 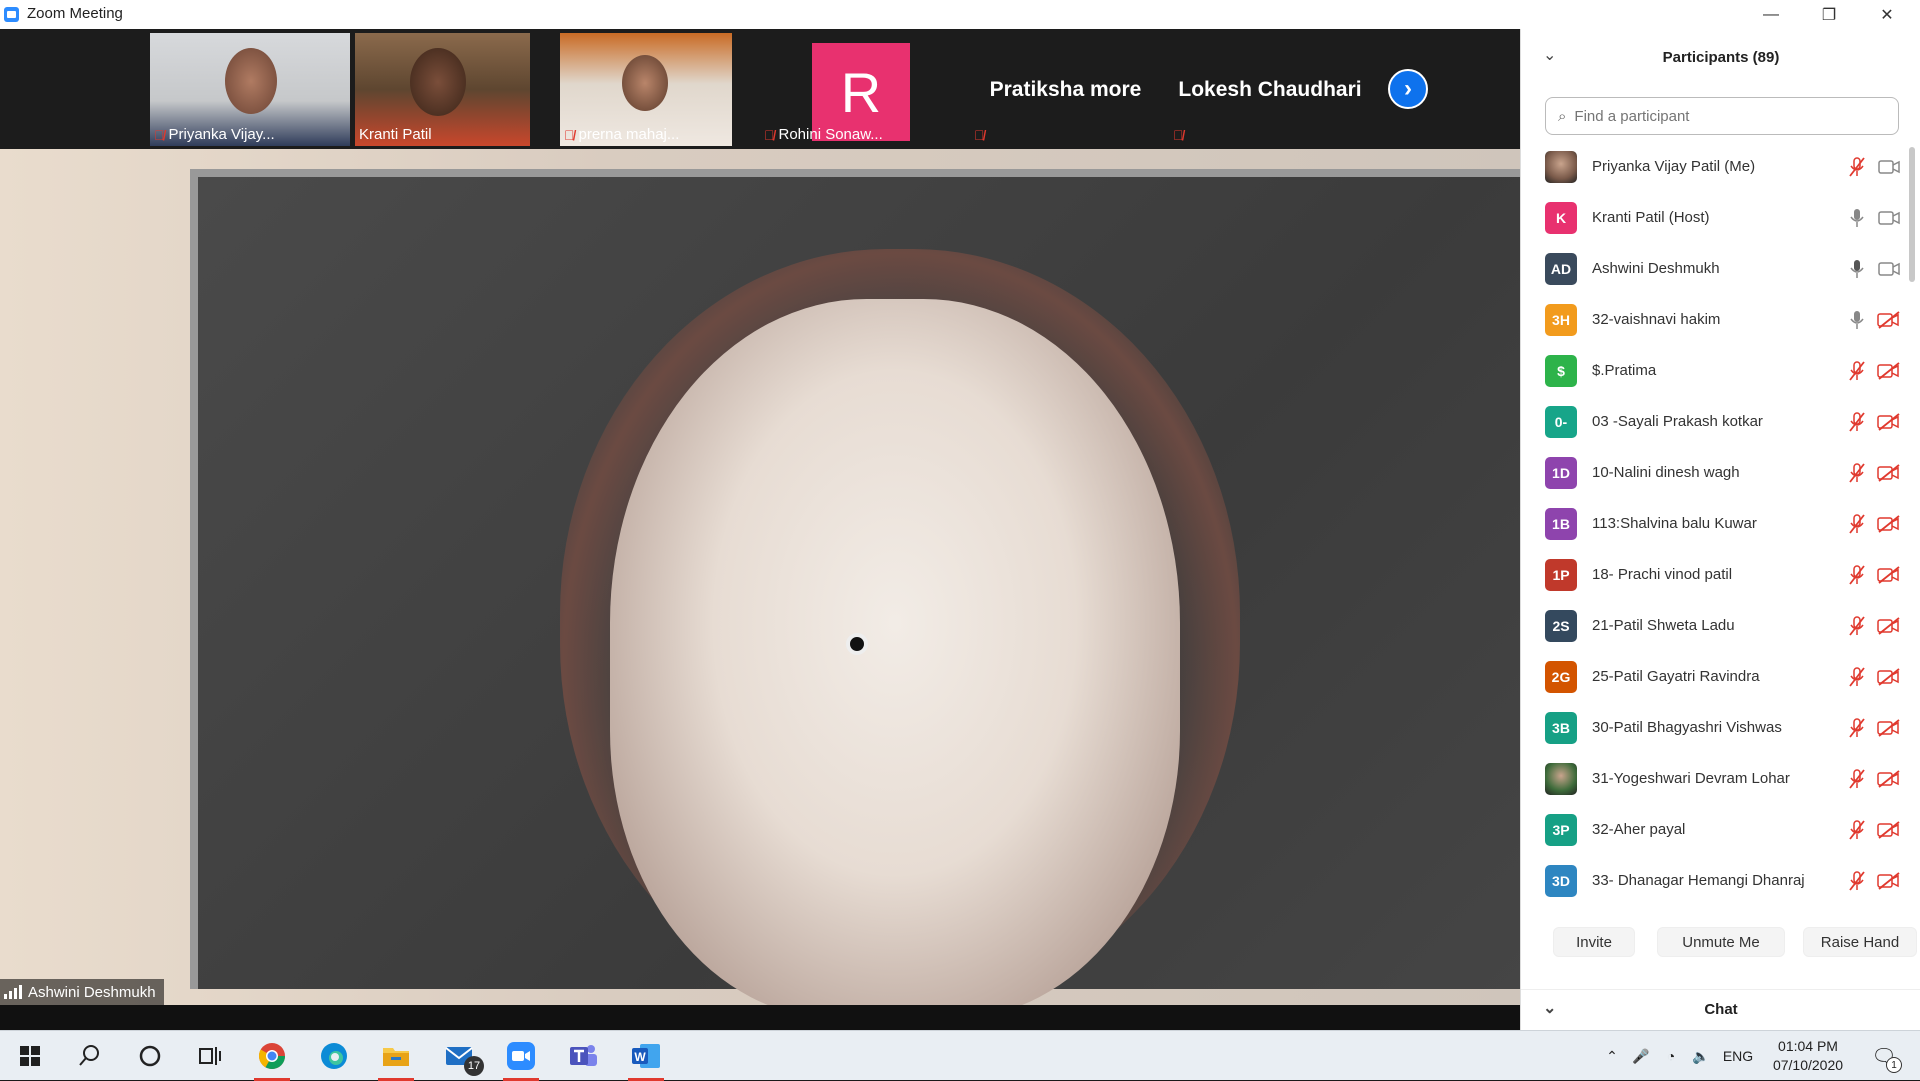 I want to click on cortana-button, so click(x=150, y=1056).